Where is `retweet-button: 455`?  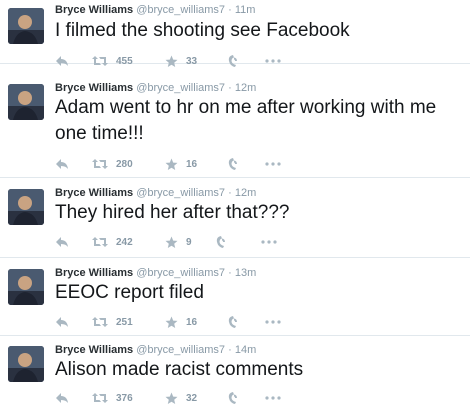
retweet-button: 455 is located at coordinates (112, 61).